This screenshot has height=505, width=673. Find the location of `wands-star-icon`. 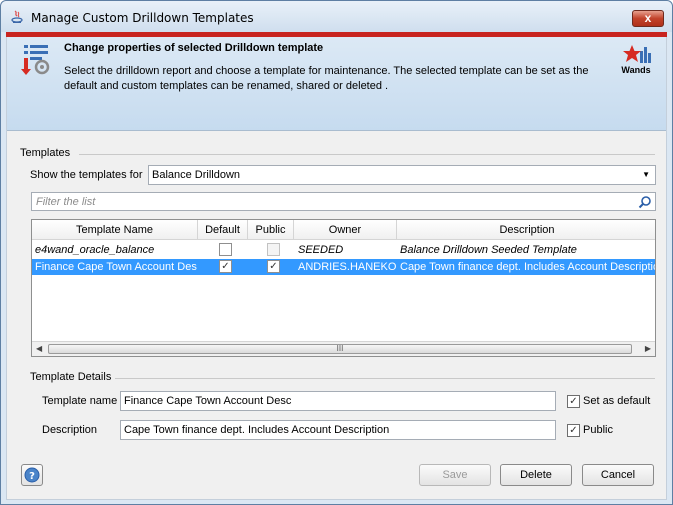

wands-star-icon is located at coordinates (637, 54).